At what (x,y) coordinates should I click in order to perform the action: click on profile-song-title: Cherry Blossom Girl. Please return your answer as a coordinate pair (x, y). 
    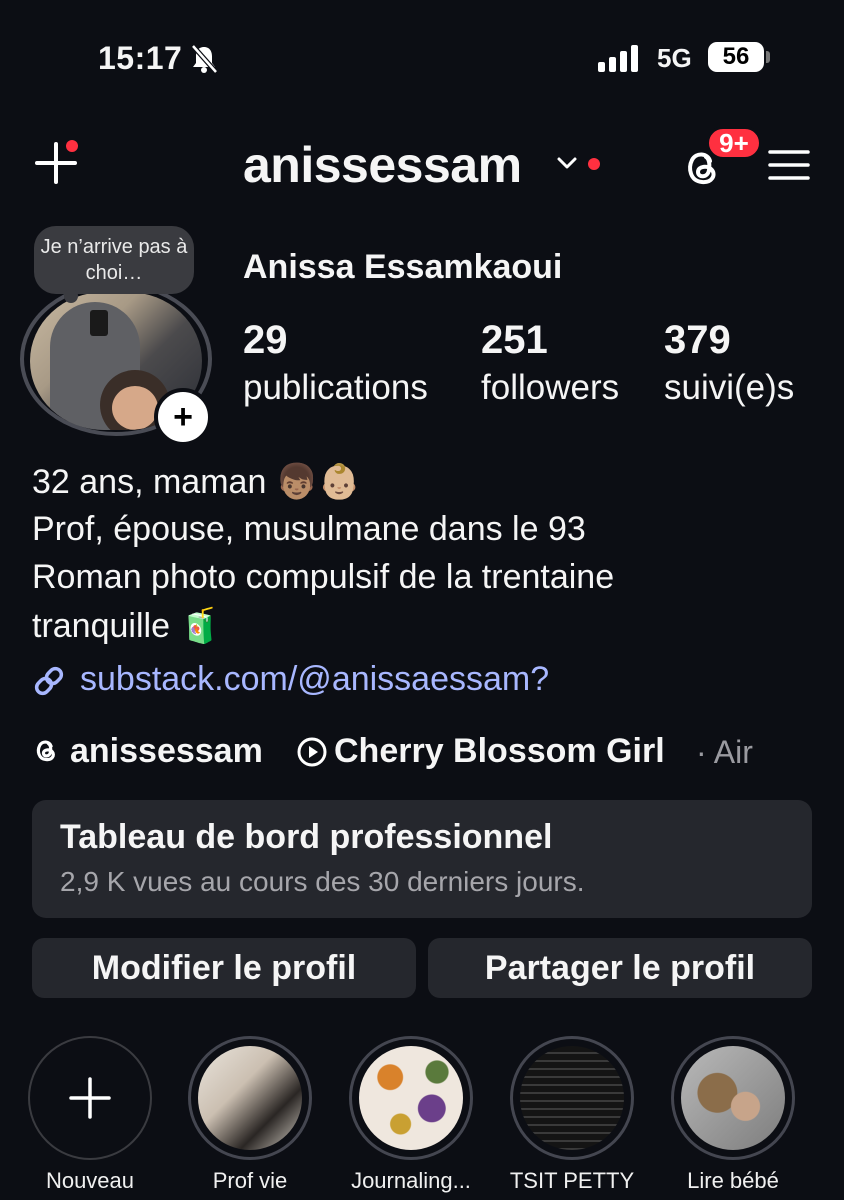
    Looking at the image, I should click on (499, 751).